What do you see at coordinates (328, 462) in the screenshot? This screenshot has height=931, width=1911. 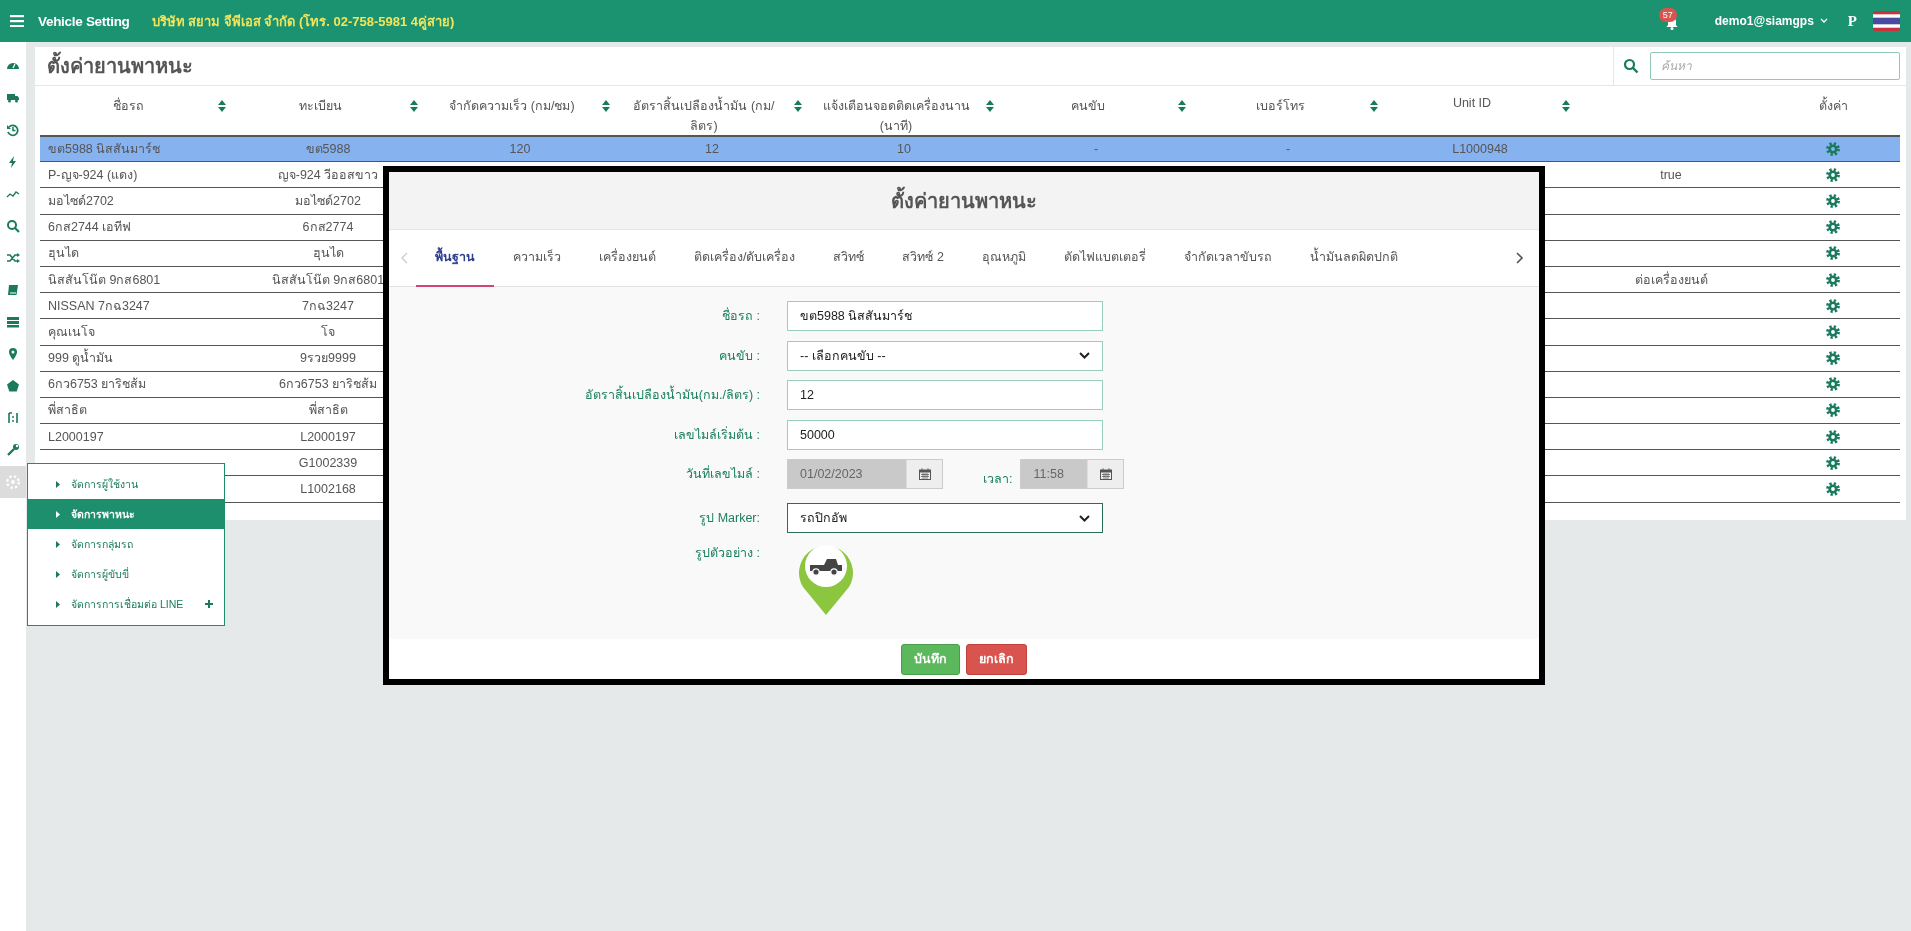 I see `table-cell: G1002339` at bounding box center [328, 462].